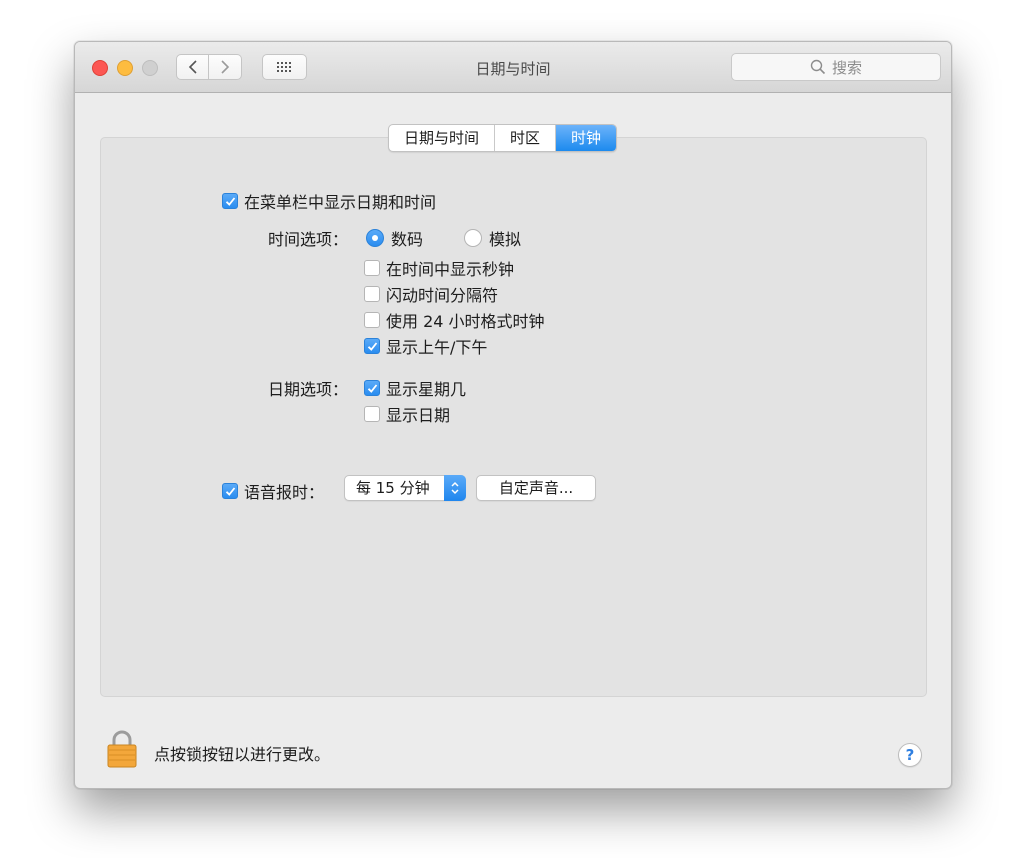 The height and width of the screenshot is (858, 1024). What do you see at coordinates (372, 294) in the screenshot?
I see `flash-separators-checkbox` at bounding box center [372, 294].